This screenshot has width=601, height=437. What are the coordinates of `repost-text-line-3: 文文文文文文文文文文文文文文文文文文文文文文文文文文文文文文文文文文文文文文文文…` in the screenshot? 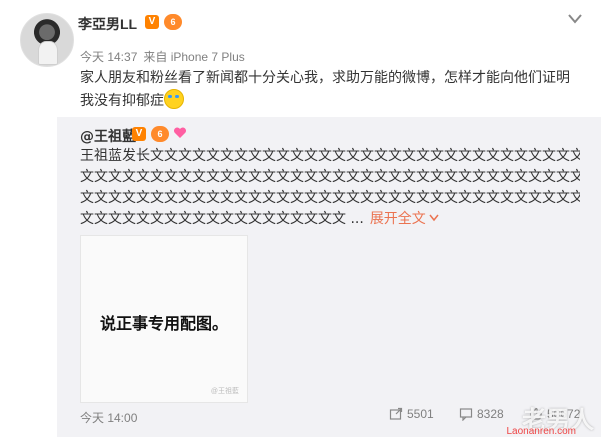 It's located at (330, 198).